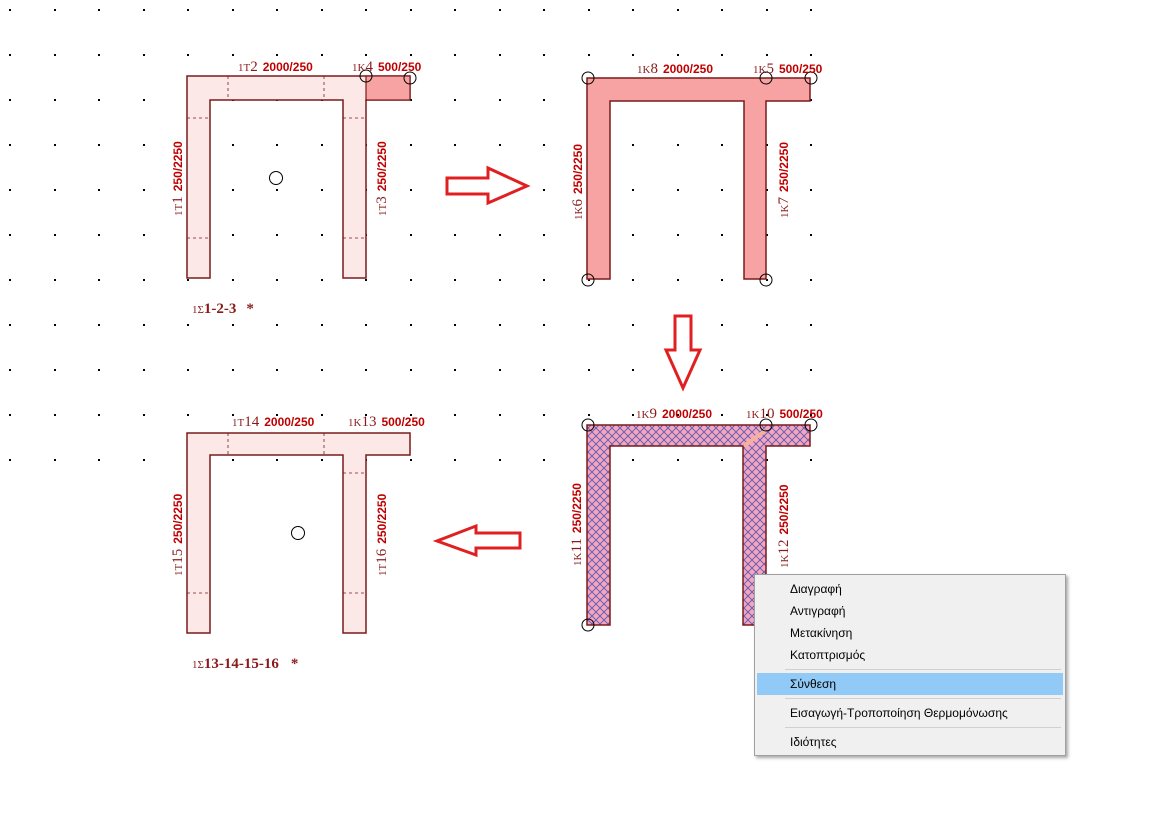 The image size is (1160, 827). I want to click on wall-tag-left: 1Κ6250/2250, so click(578, 182).